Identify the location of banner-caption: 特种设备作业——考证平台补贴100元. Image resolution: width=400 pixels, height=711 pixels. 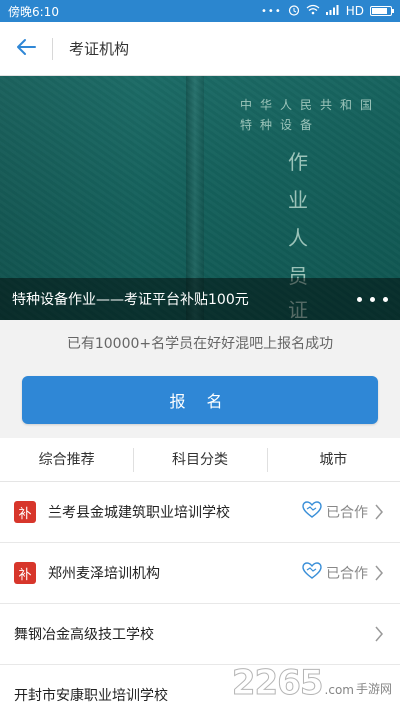
(130, 300).